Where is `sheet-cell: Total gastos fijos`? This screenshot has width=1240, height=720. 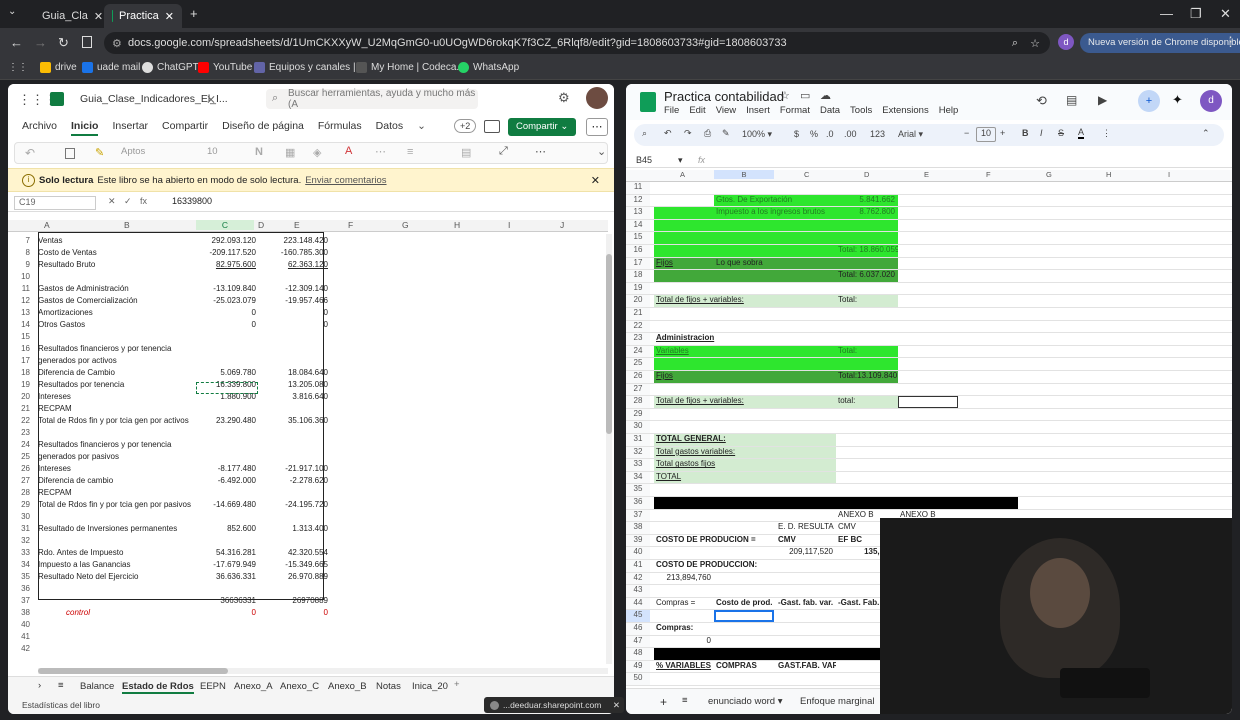 sheet-cell: Total gastos fijos is located at coordinates (745, 465).